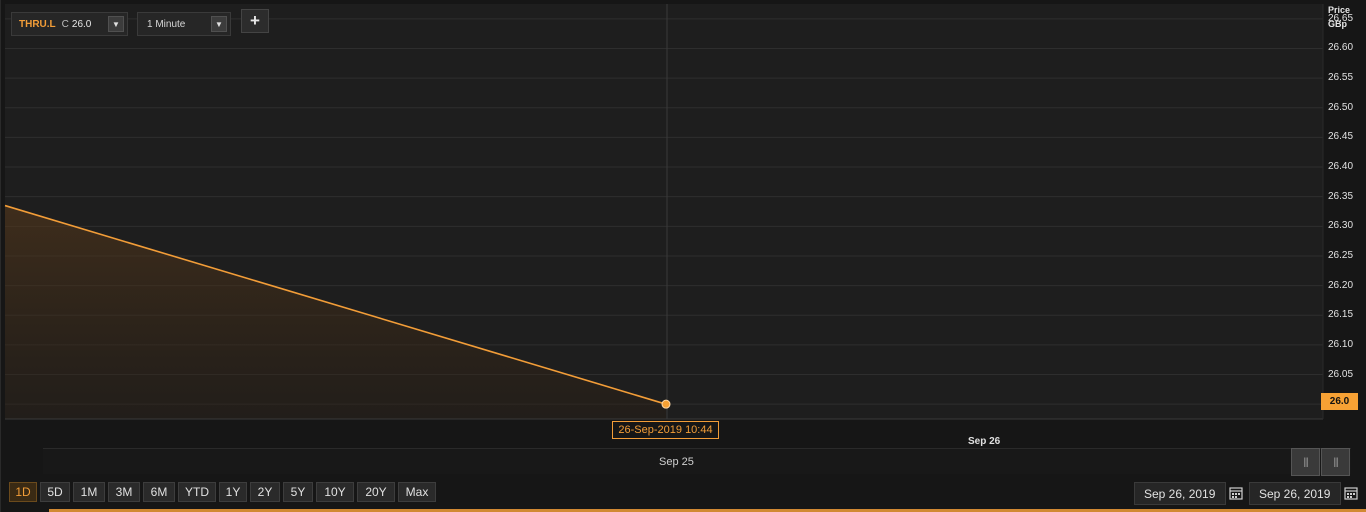 This screenshot has width=1366, height=512. What do you see at coordinates (1341, 48) in the screenshot?
I see `y-tick-label: 26.60` at bounding box center [1341, 48].